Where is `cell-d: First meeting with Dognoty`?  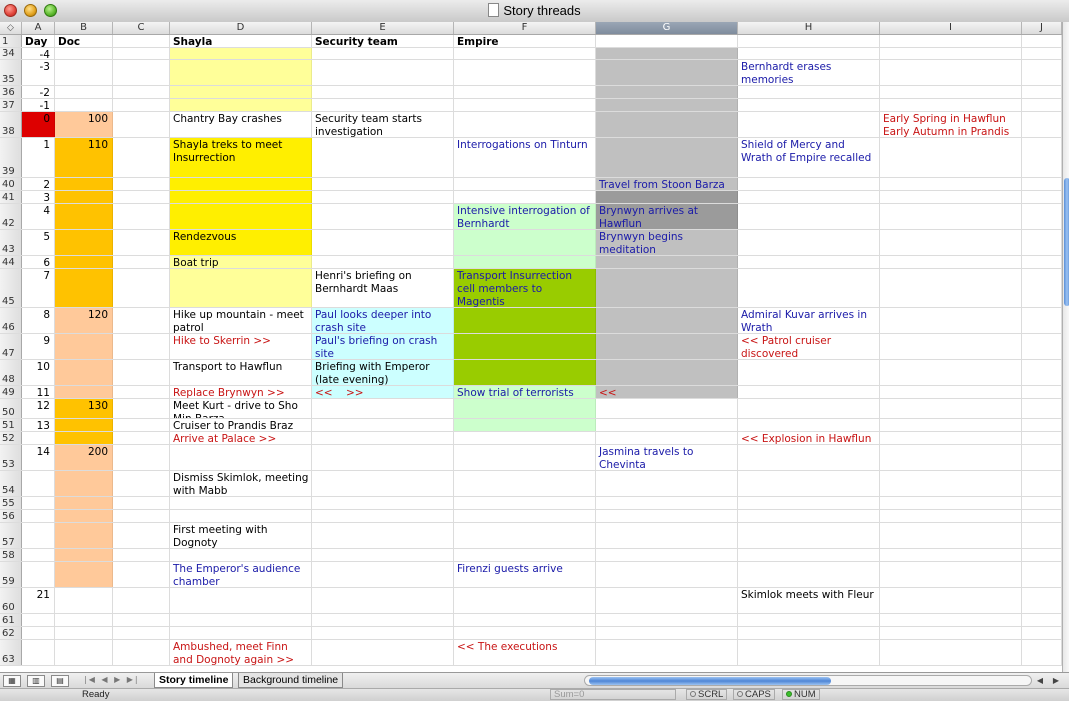 cell-d: First meeting with Dognoty is located at coordinates (241, 535).